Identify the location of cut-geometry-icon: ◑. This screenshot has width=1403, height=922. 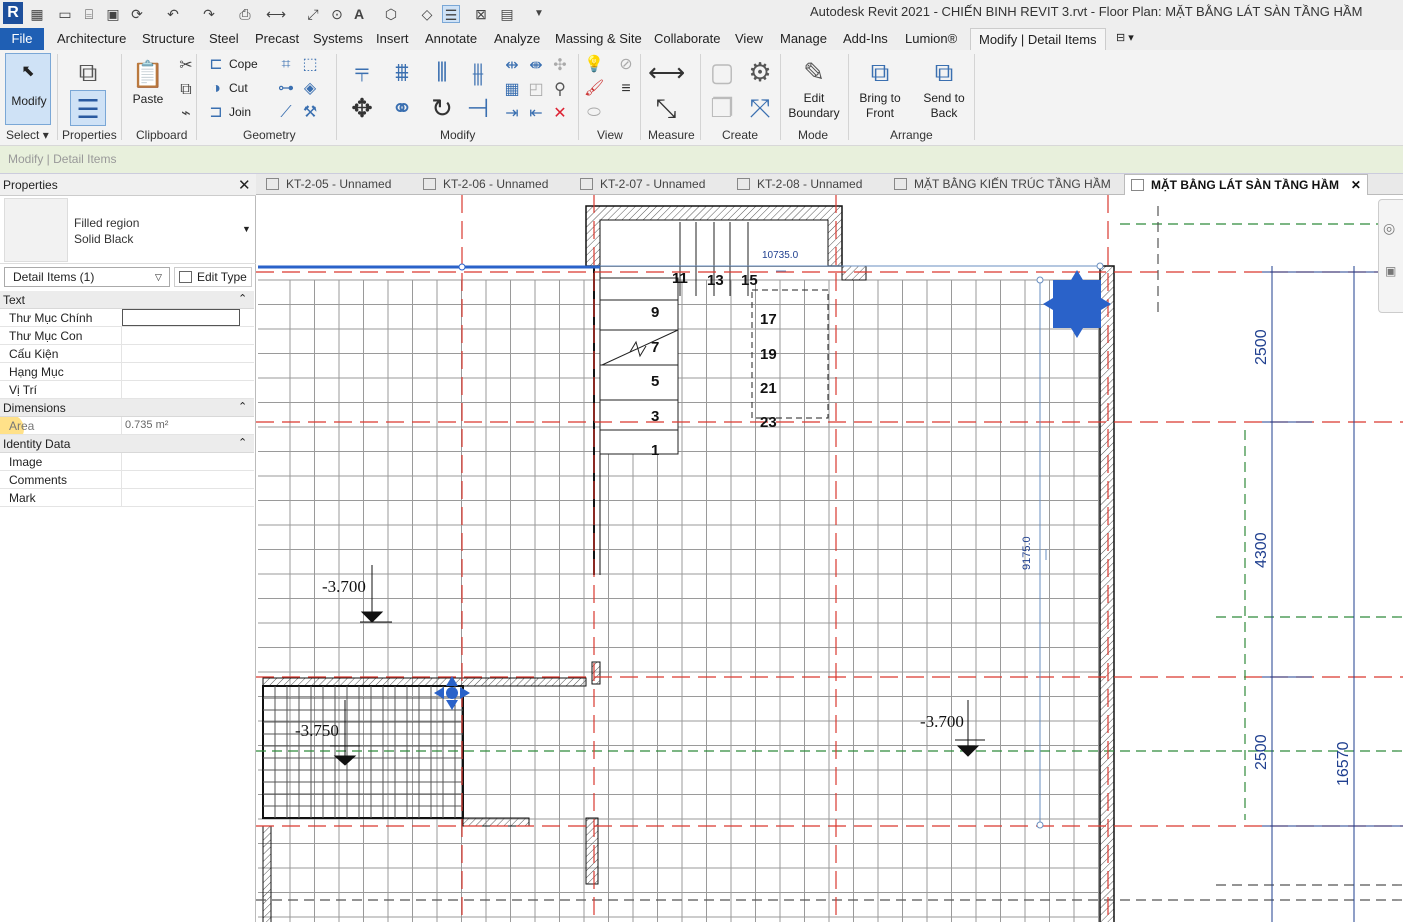
(216, 89).